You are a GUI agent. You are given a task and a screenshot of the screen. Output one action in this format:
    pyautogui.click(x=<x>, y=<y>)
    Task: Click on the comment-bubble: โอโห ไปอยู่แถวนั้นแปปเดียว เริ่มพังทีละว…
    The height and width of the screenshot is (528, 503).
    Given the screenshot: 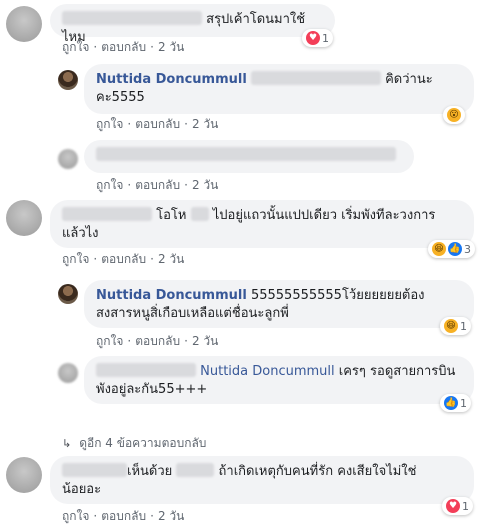 What is the action you would take?
    pyautogui.click(x=262, y=224)
    